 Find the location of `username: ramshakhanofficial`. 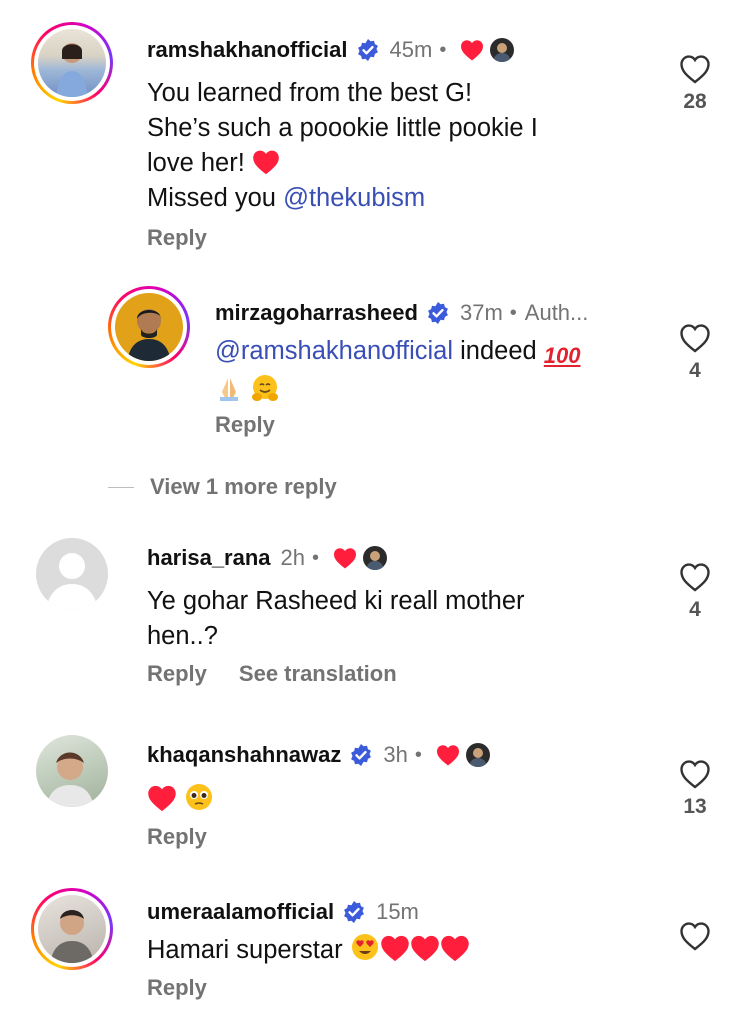

username: ramshakhanofficial is located at coordinates (247, 50).